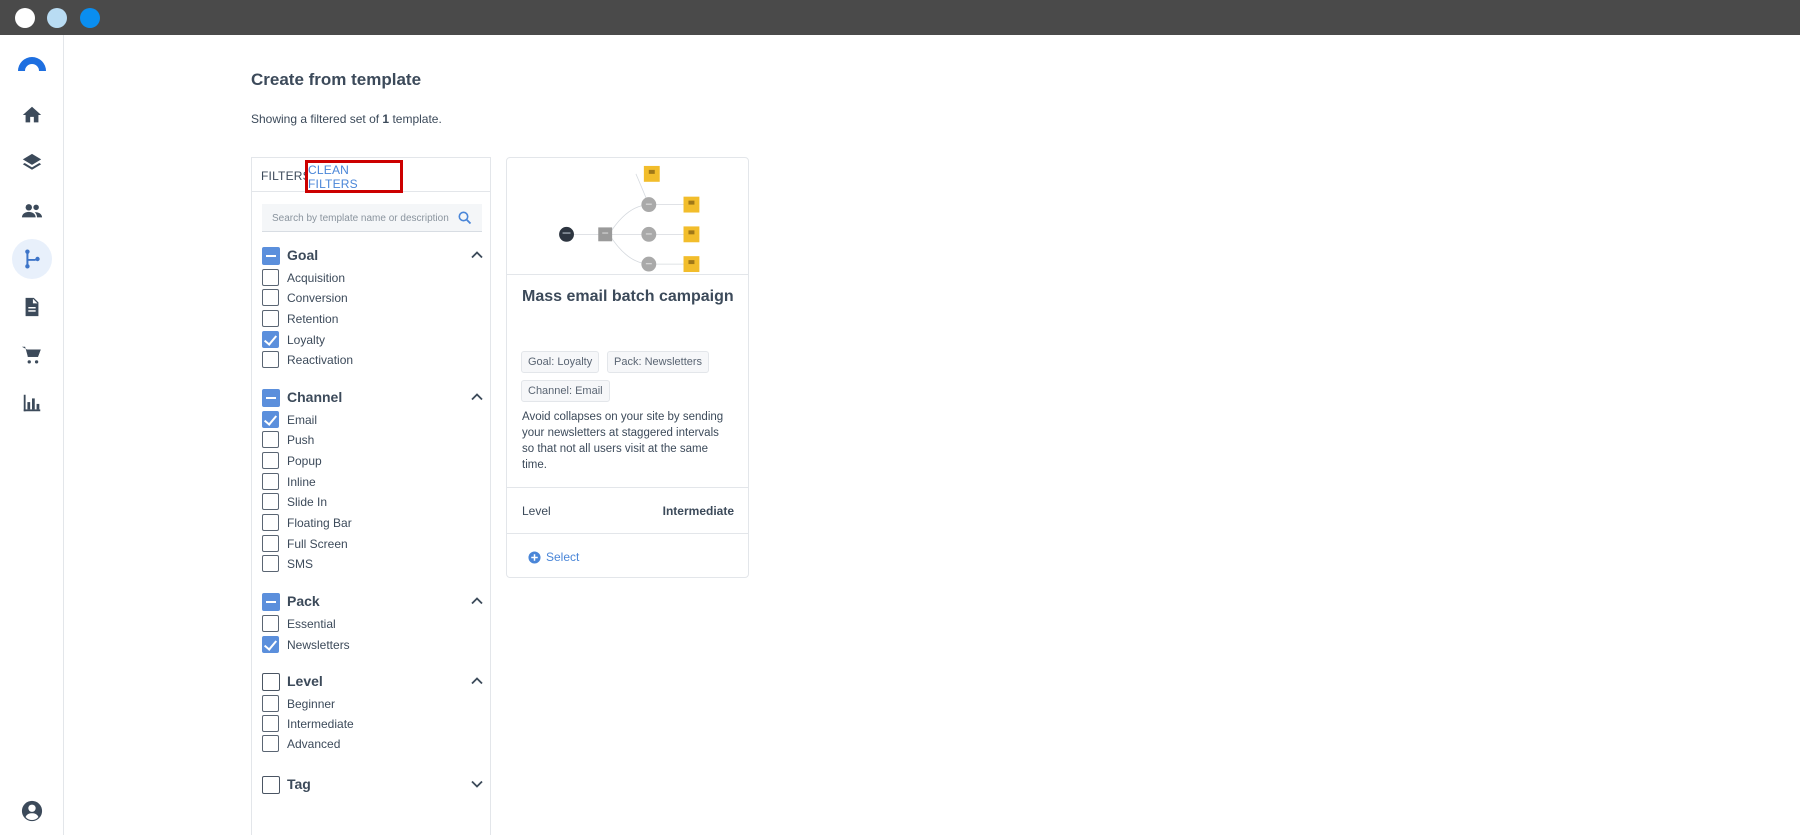 This screenshot has width=1800, height=835. I want to click on group-header-tag: Tag, so click(373, 785).